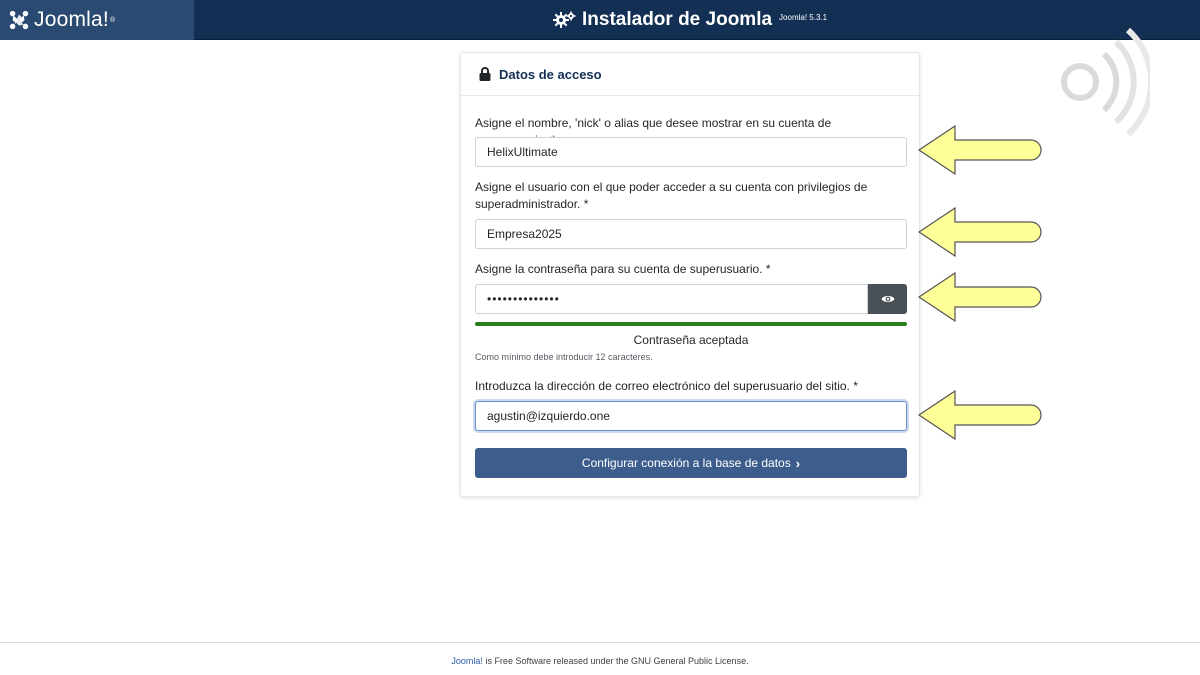 This screenshot has width=1200, height=675. I want to click on brand-name: Joomla!, so click(71, 19).